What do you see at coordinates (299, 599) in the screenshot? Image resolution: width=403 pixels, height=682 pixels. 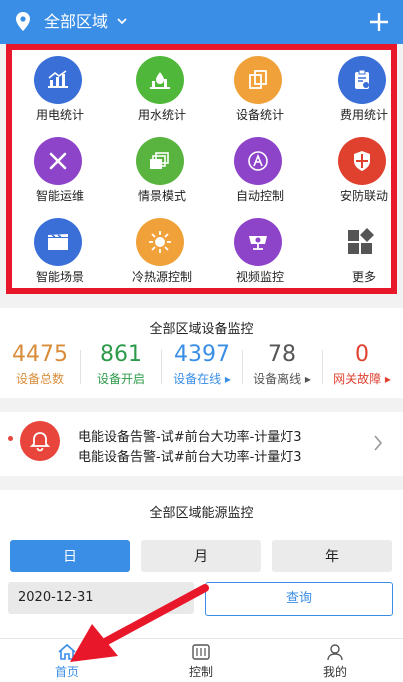 I see `query-button: 查询` at bounding box center [299, 599].